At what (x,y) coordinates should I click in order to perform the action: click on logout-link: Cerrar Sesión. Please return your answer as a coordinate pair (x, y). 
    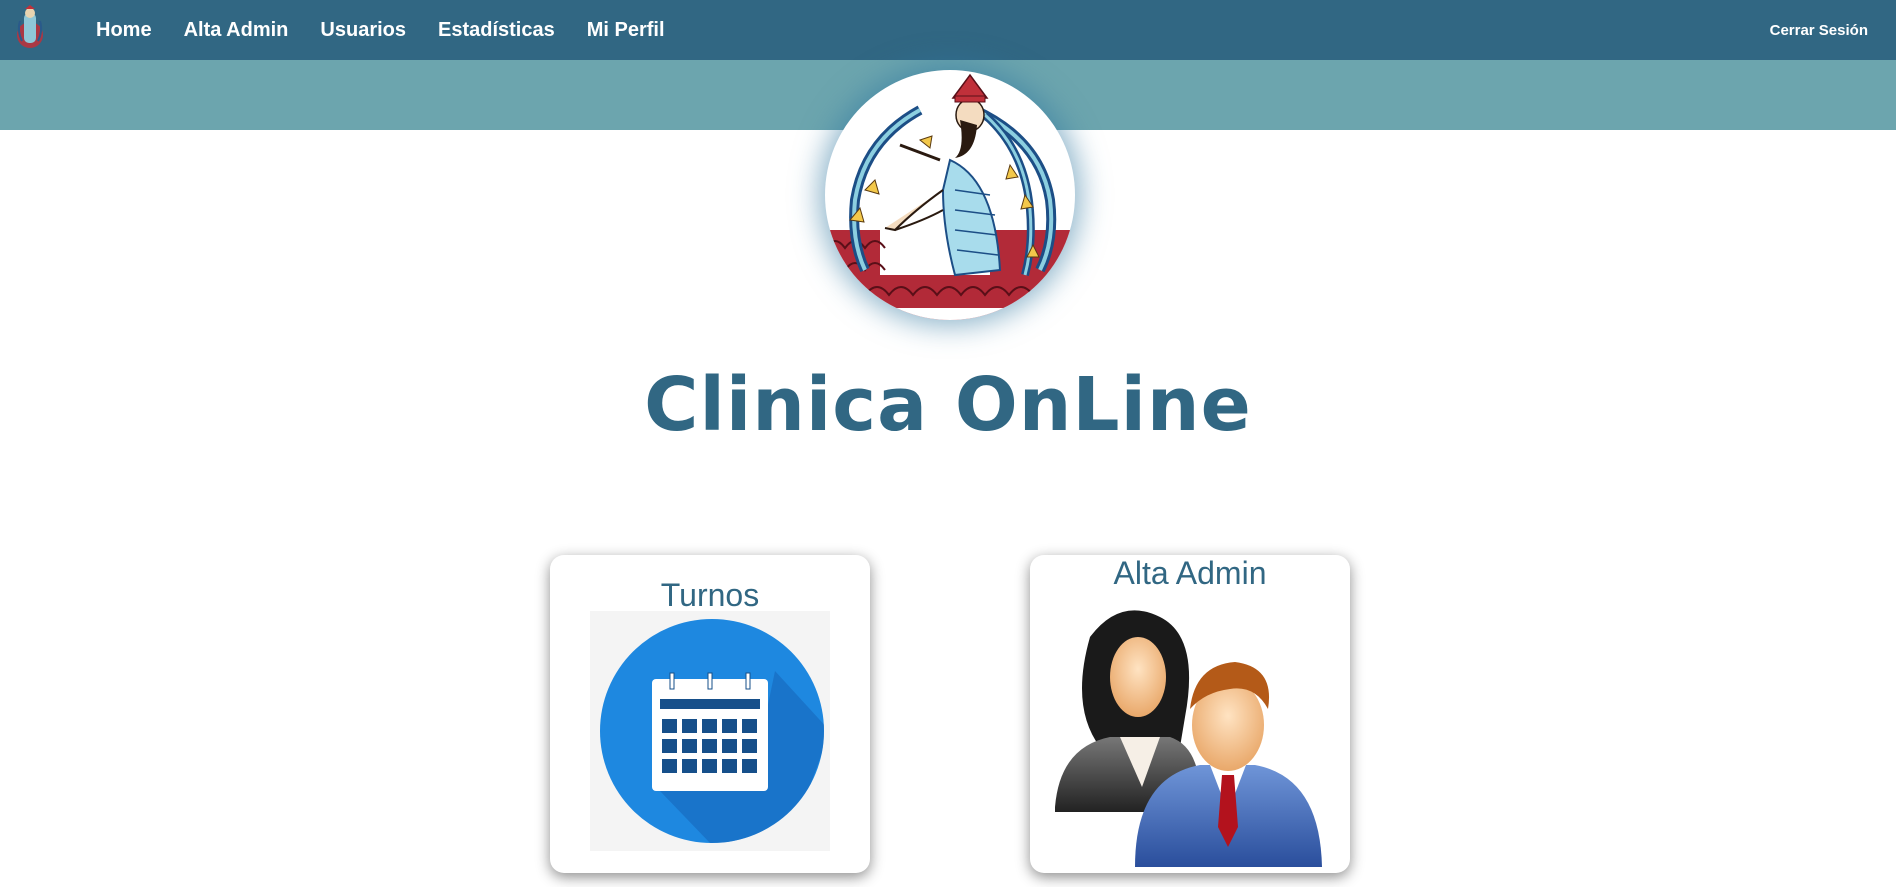
    Looking at the image, I should click on (1819, 30).